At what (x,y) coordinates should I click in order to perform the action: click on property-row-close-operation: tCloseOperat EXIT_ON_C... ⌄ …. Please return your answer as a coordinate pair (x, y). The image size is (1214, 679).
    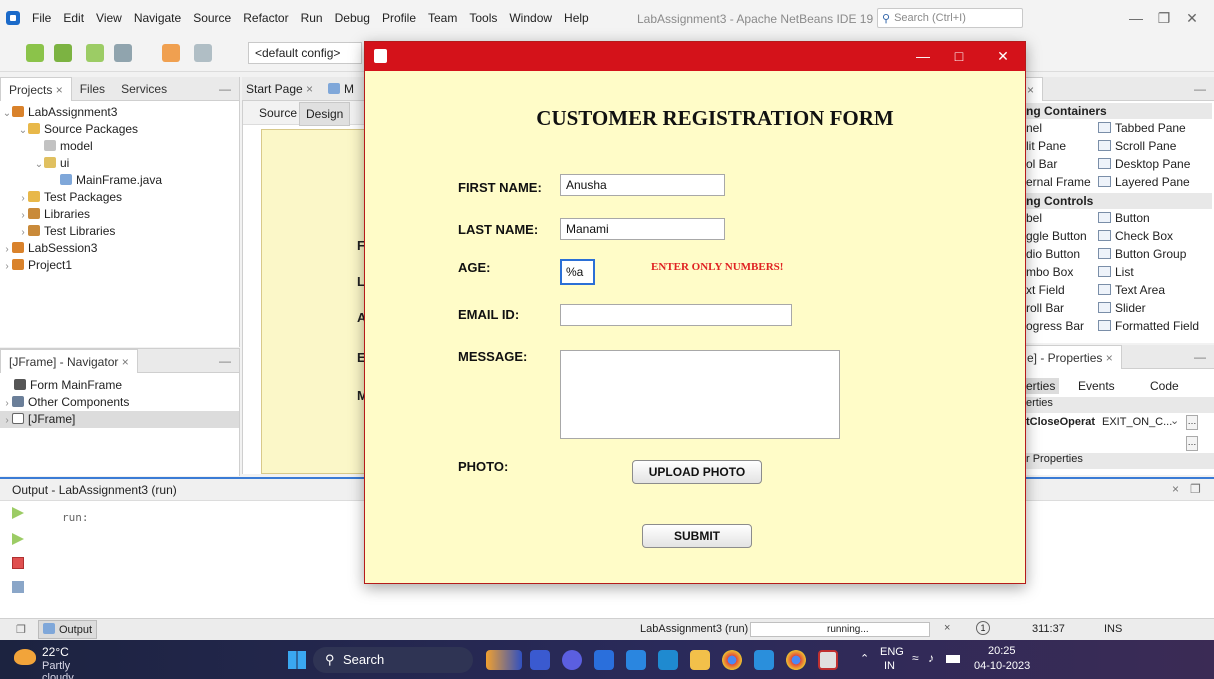
    Looking at the image, I should click on (1119, 423).